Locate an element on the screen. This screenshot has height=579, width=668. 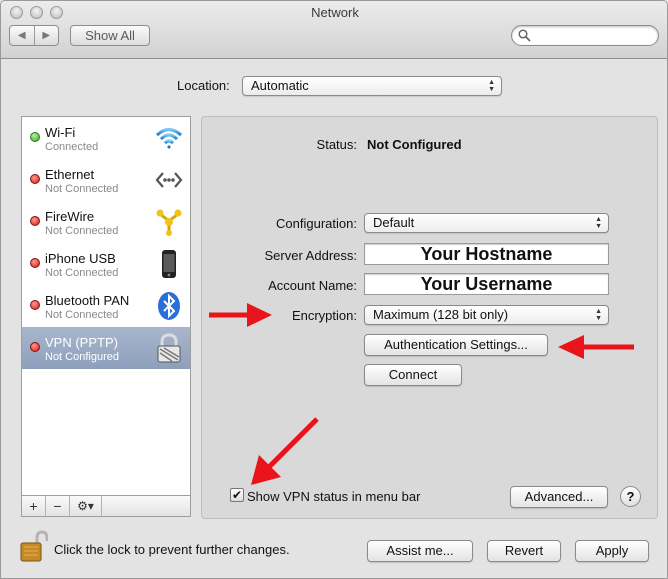
service-item-ethernet: Ethernet Not Connected is located at coordinates (106, 180).